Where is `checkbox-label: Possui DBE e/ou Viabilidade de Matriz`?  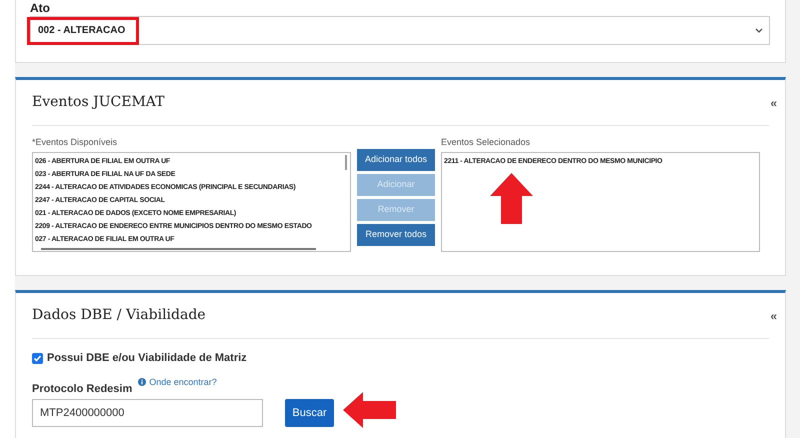
checkbox-label: Possui DBE e/ou Viabilidade de Matriz is located at coordinates (147, 358).